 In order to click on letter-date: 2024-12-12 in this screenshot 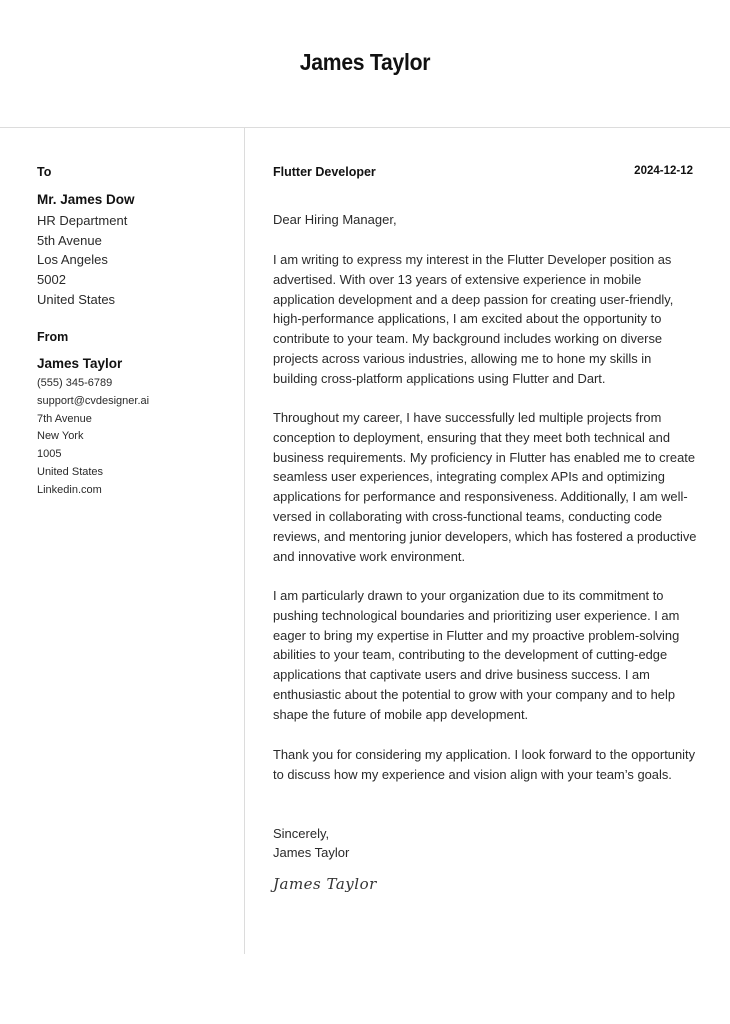, I will do `click(663, 171)`.